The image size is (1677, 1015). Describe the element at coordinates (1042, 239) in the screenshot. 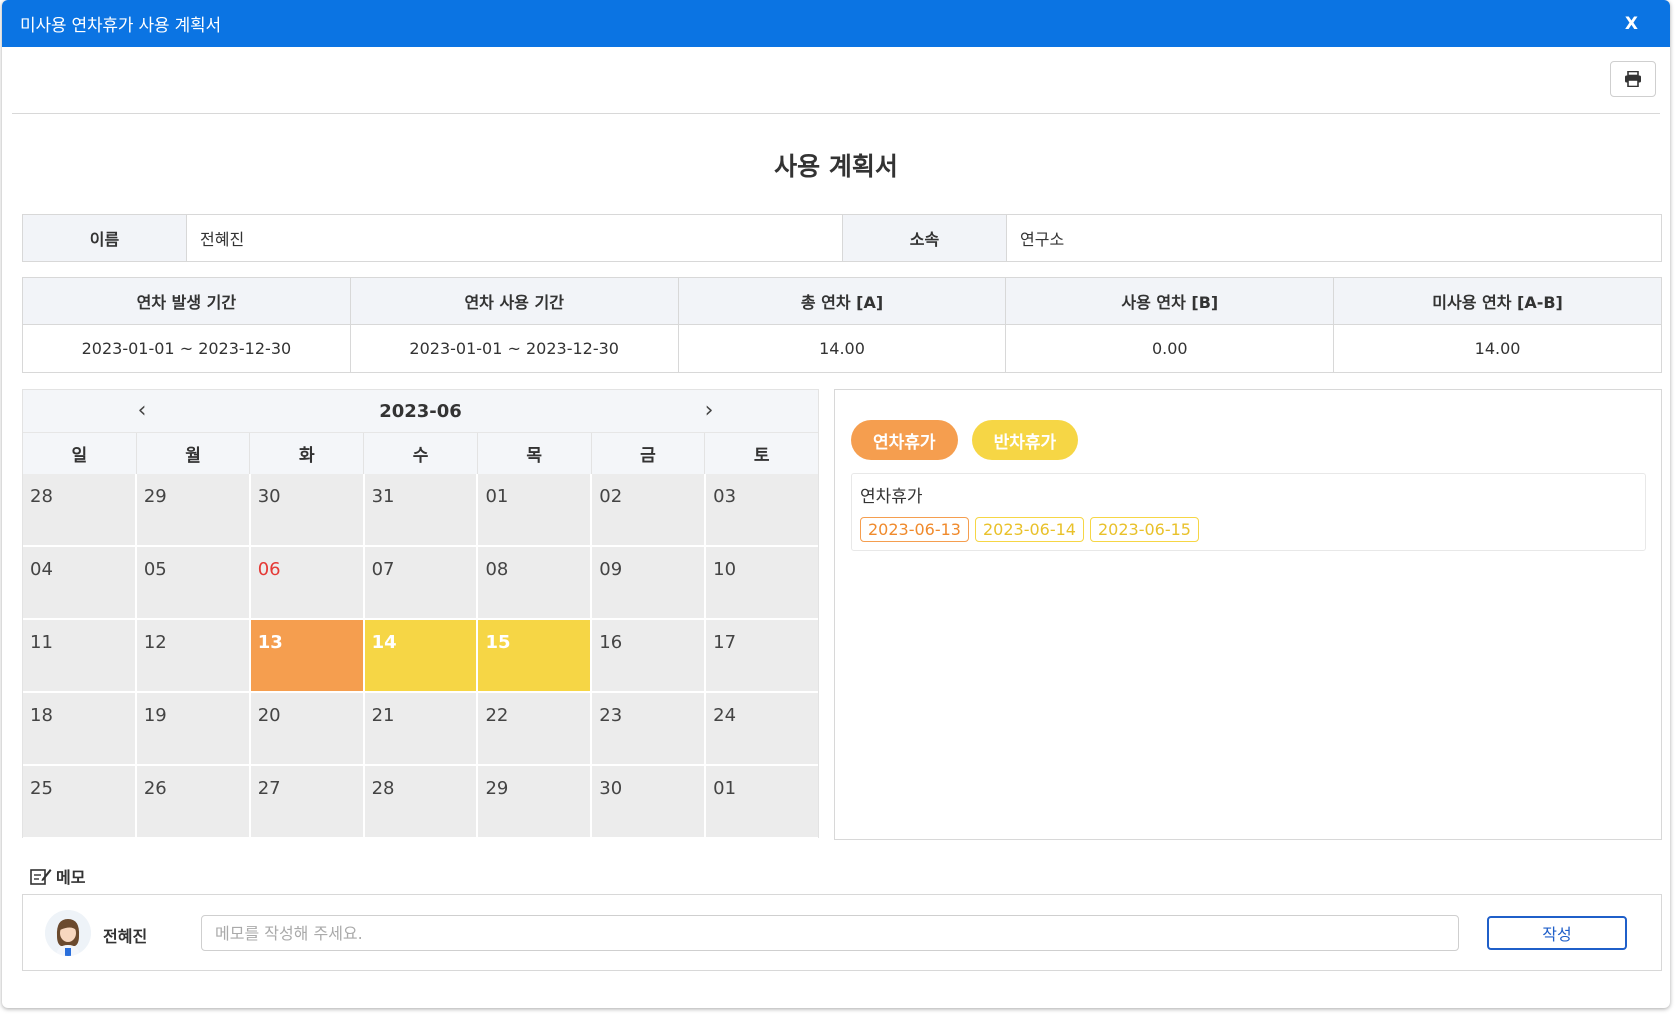

I see `dept-value: 연구소` at that location.